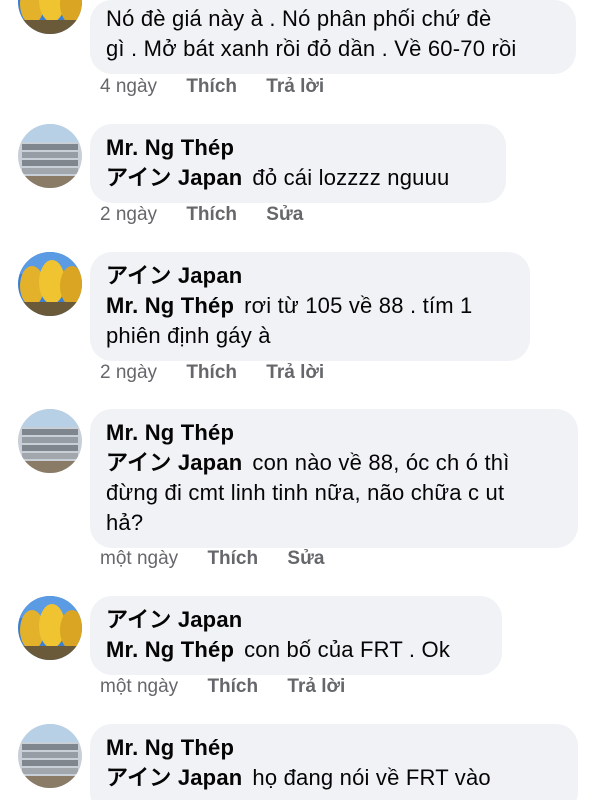 The width and height of the screenshot is (600, 800). I want to click on comment-timestamp: 4 ngày, so click(129, 86).